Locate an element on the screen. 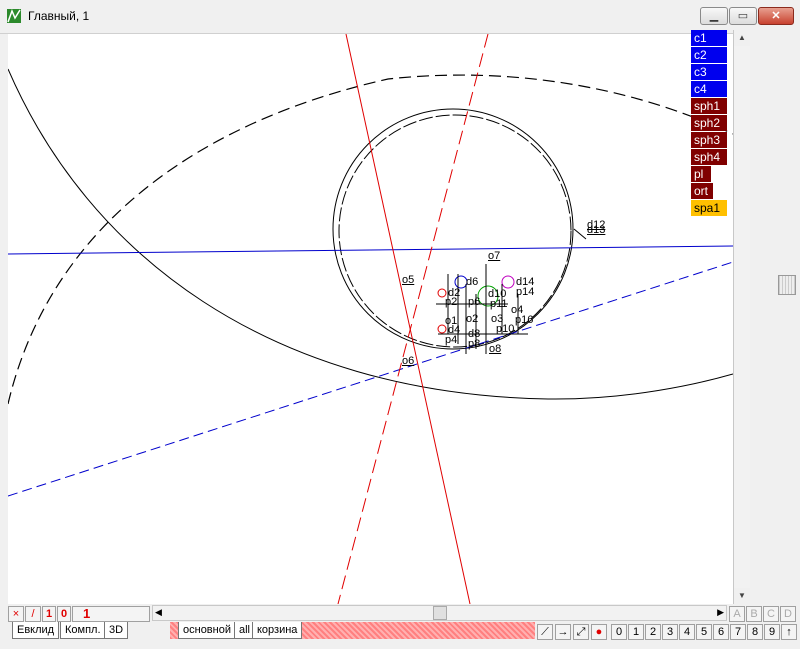 This screenshot has height=649, width=800. digit-button-3: 3 is located at coordinates (670, 632).